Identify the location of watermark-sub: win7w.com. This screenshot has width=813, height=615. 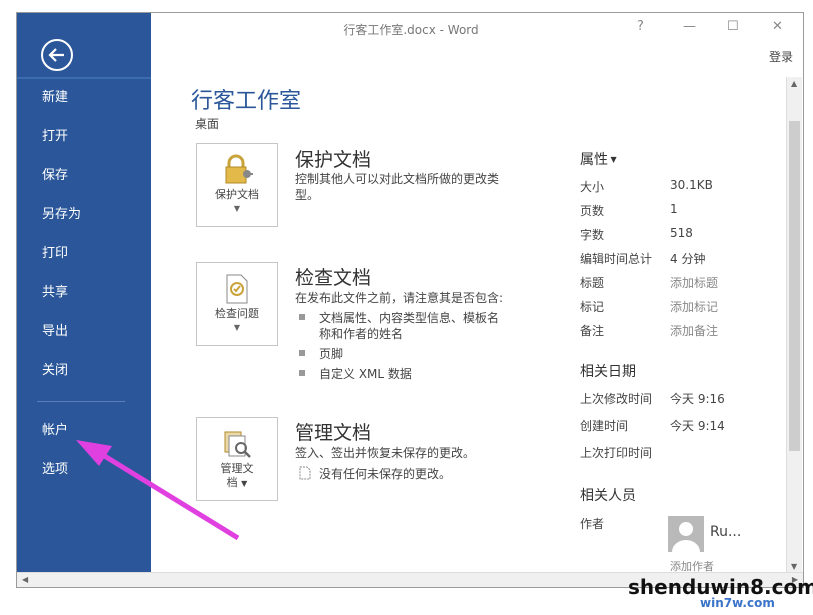
(737, 603).